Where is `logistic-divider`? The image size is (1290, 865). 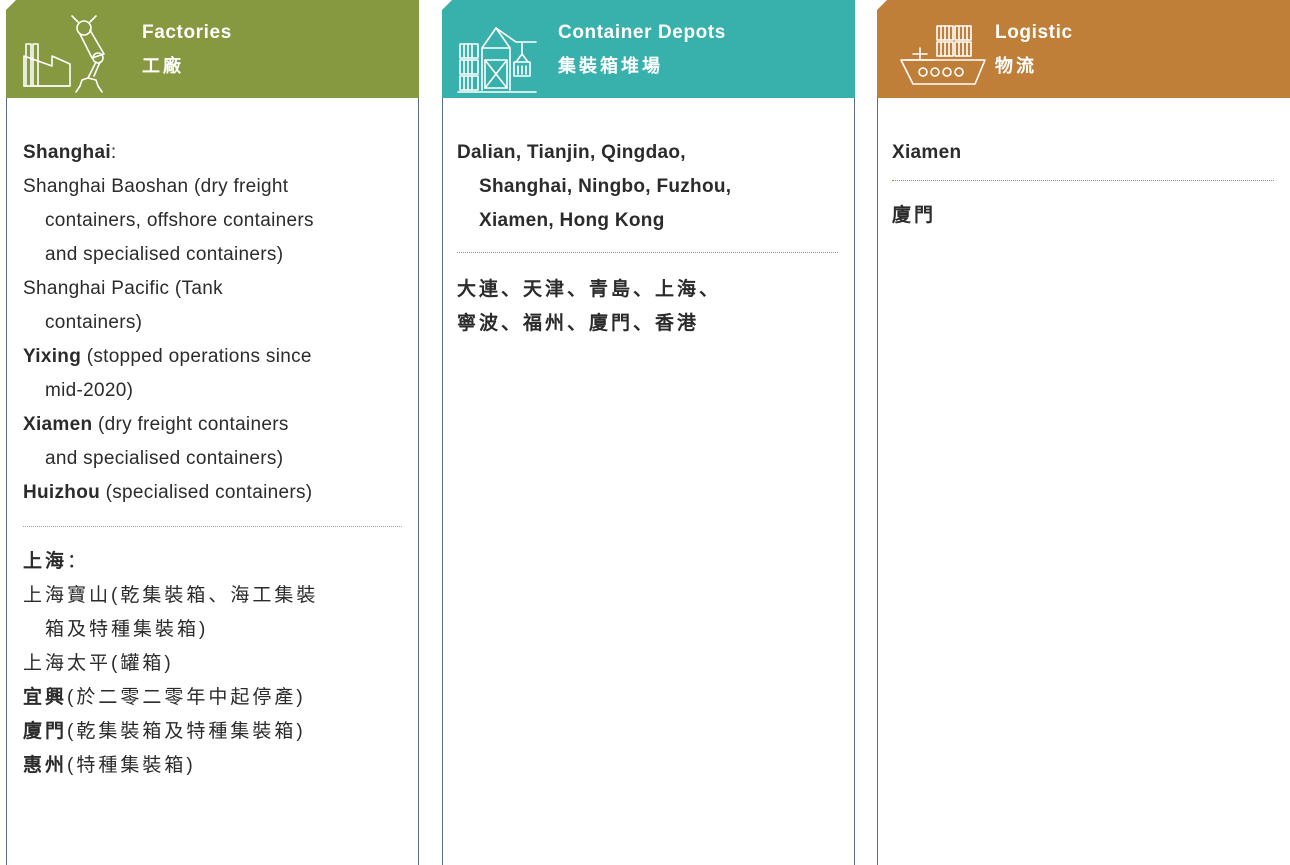 logistic-divider is located at coordinates (1083, 180).